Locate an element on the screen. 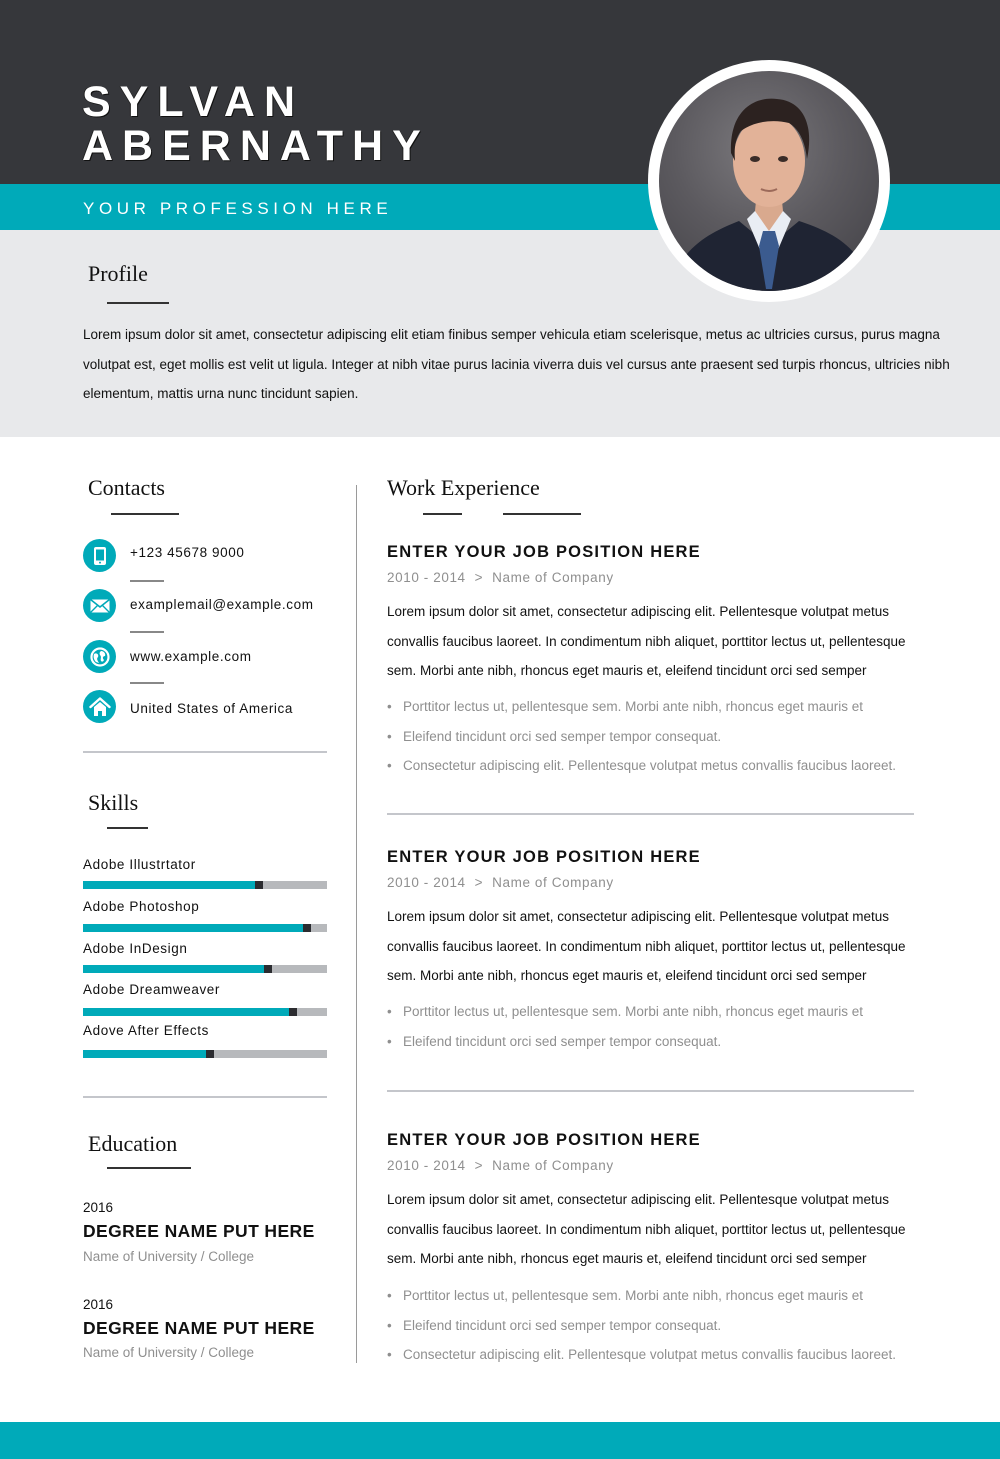 The width and height of the screenshot is (1000, 1459). first-name: SYLVAN is located at coordinates (193, 102).